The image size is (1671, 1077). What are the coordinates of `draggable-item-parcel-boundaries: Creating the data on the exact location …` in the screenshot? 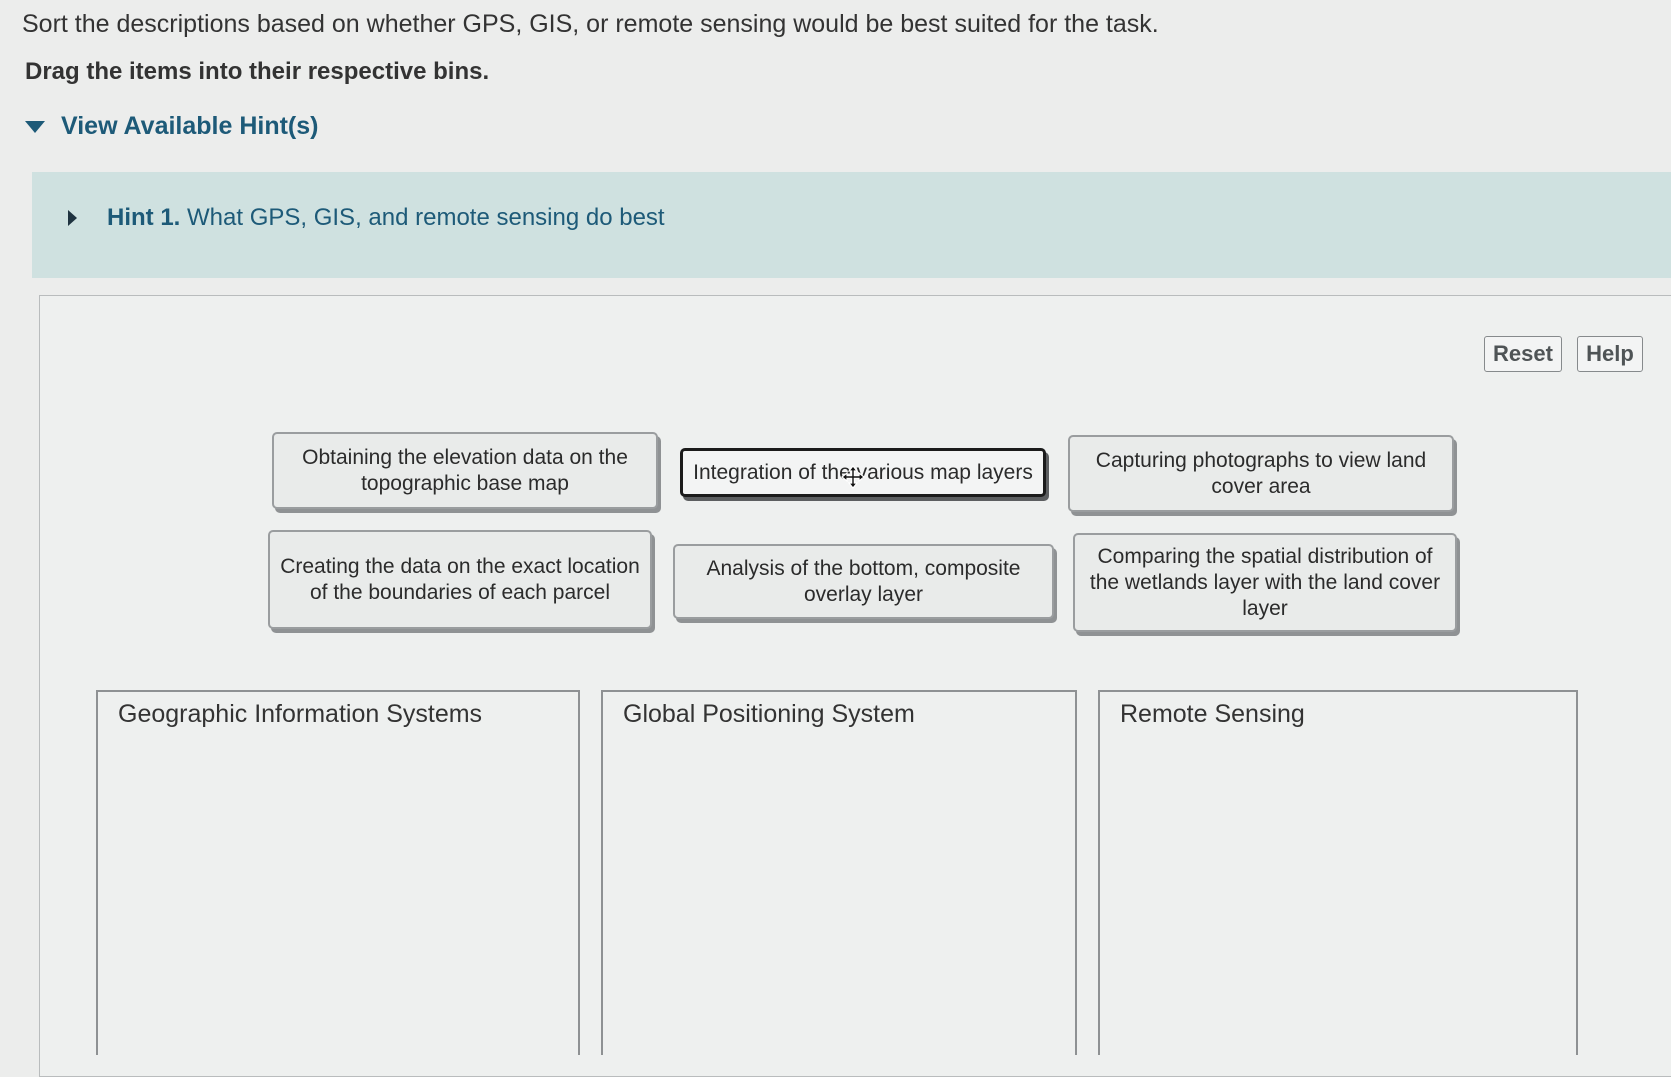 It's located at (460, 579).